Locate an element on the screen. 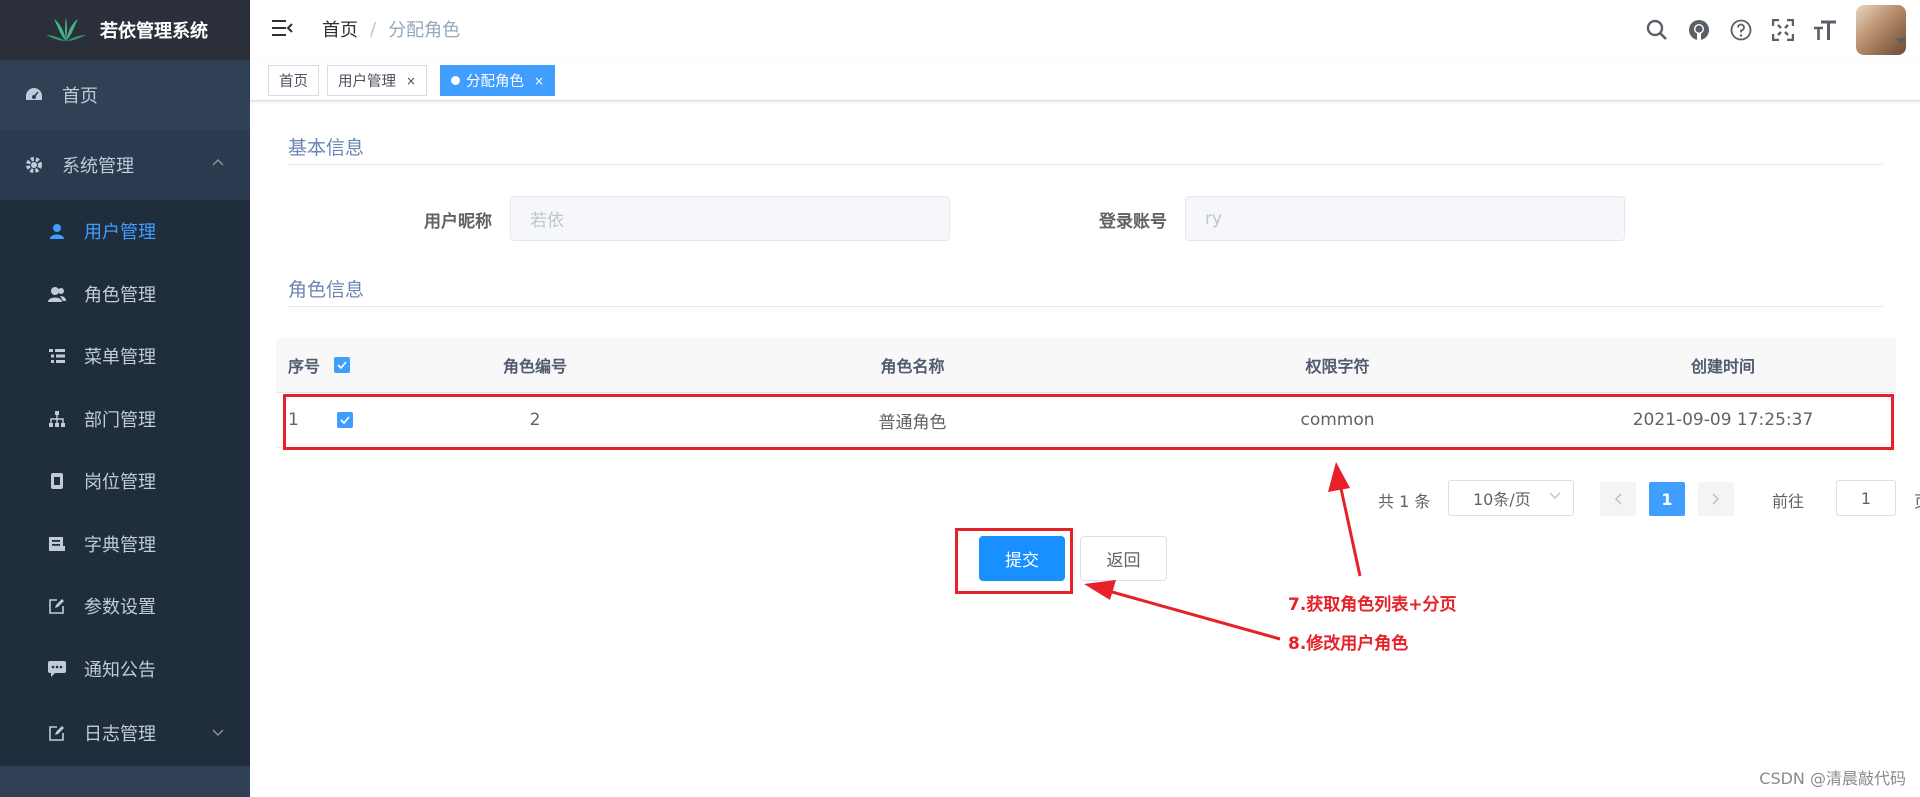  col-role-key: 权限字符 is located at coordinates (1337, 366).